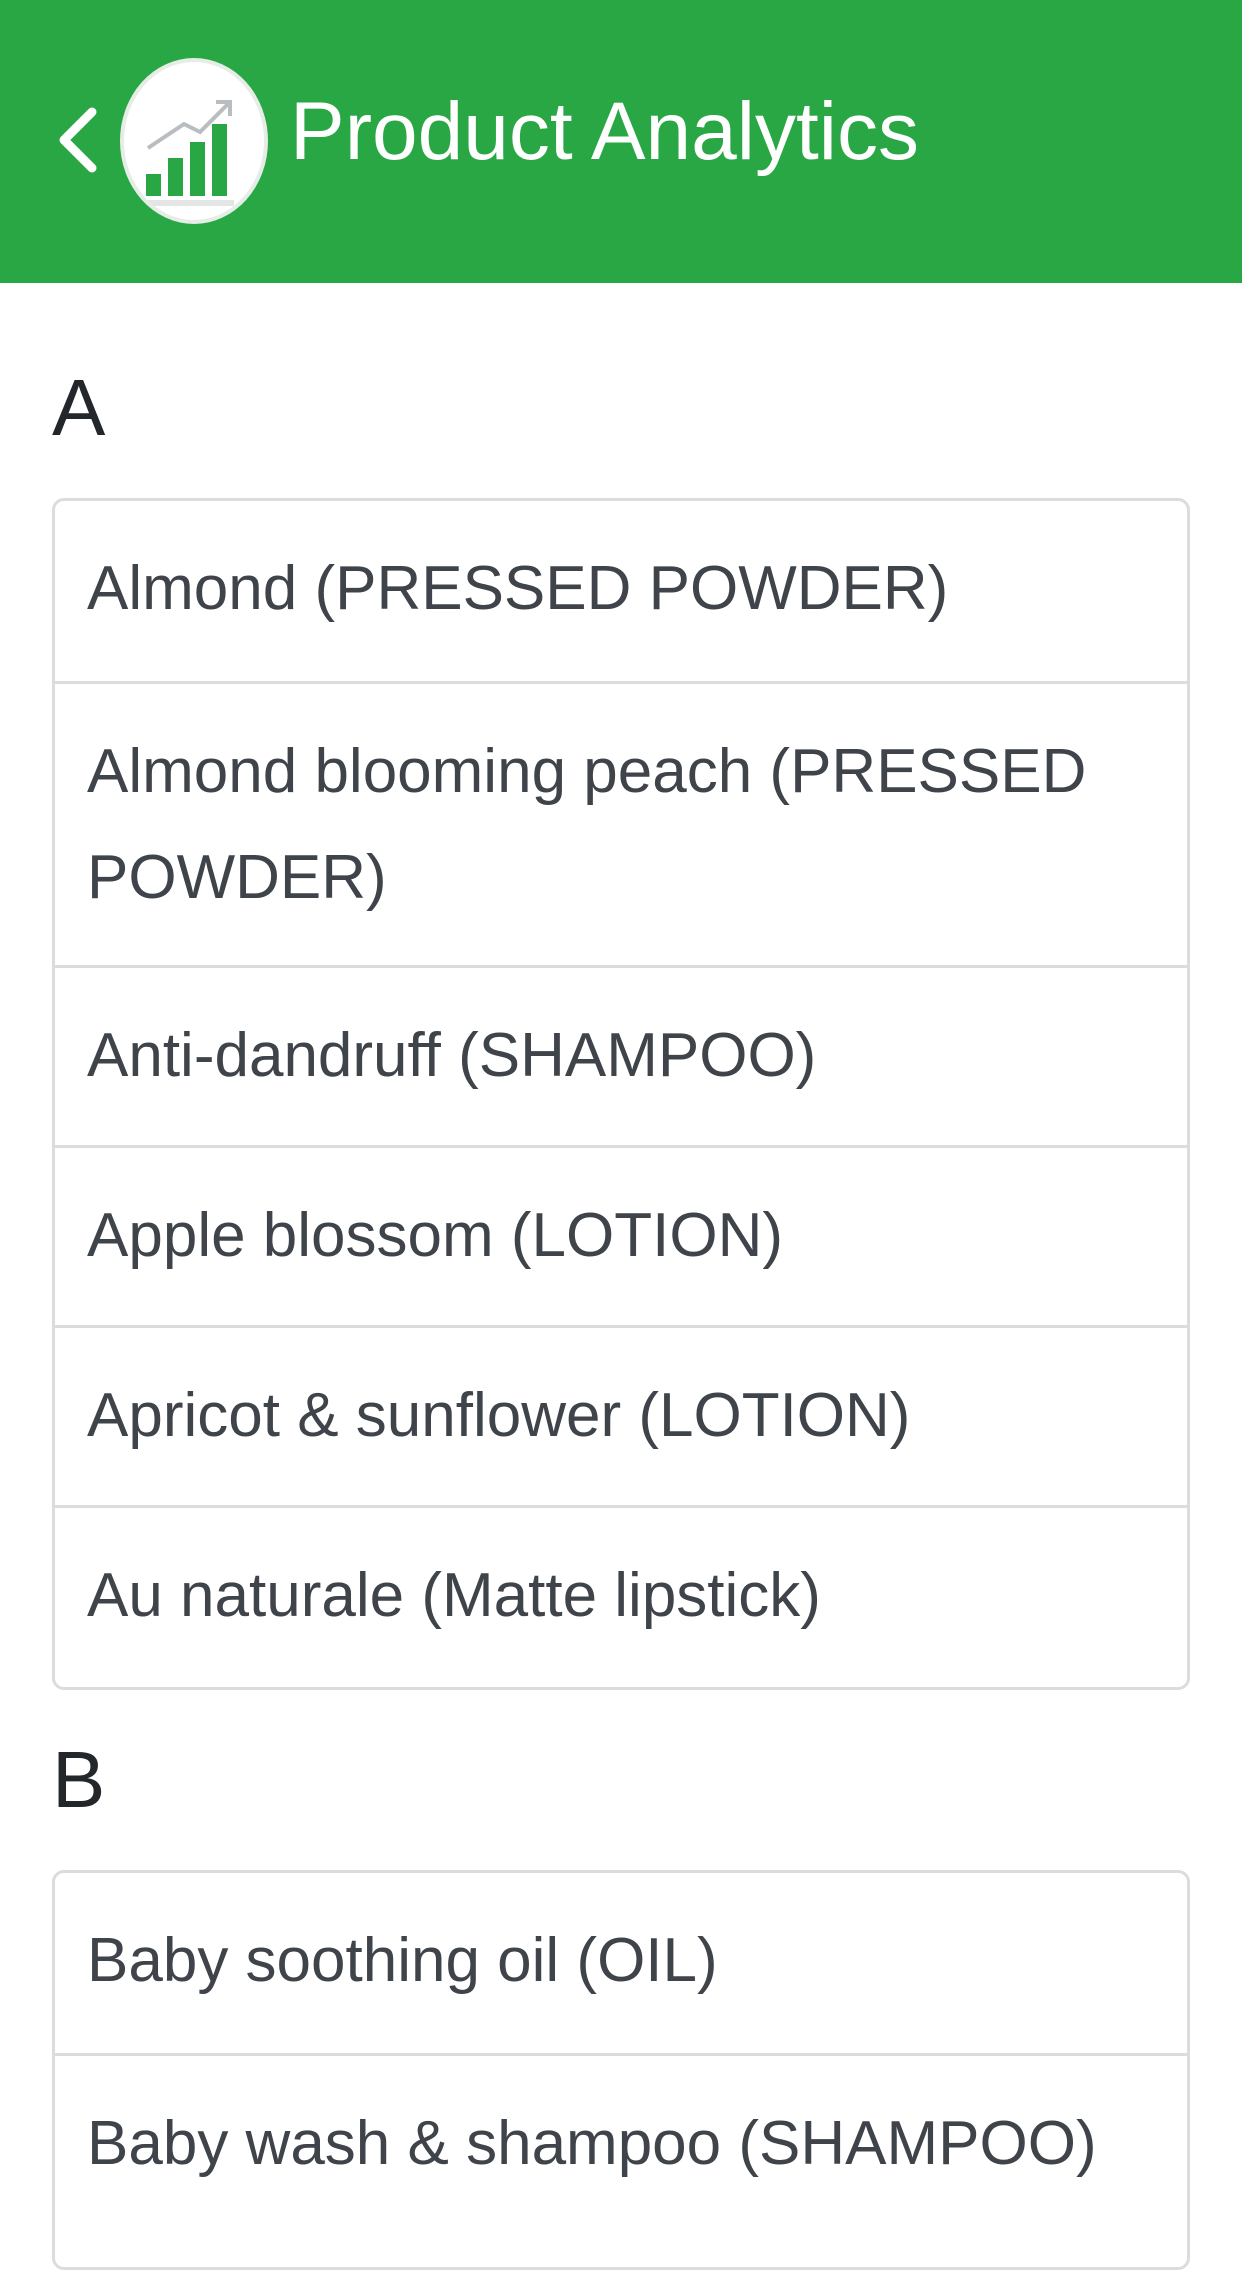 Image resolution: width=1242 pixels, height=2270 pixels. Describe the element at coordinates (621, 1235) in the screenshot. I see `list-item: Apple blossom (LOTION)` at that location.